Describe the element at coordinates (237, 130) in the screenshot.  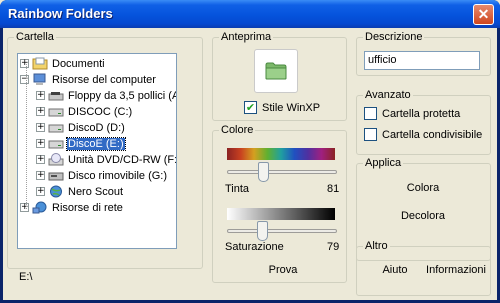
I see `colore-legend: Colore` at that location.